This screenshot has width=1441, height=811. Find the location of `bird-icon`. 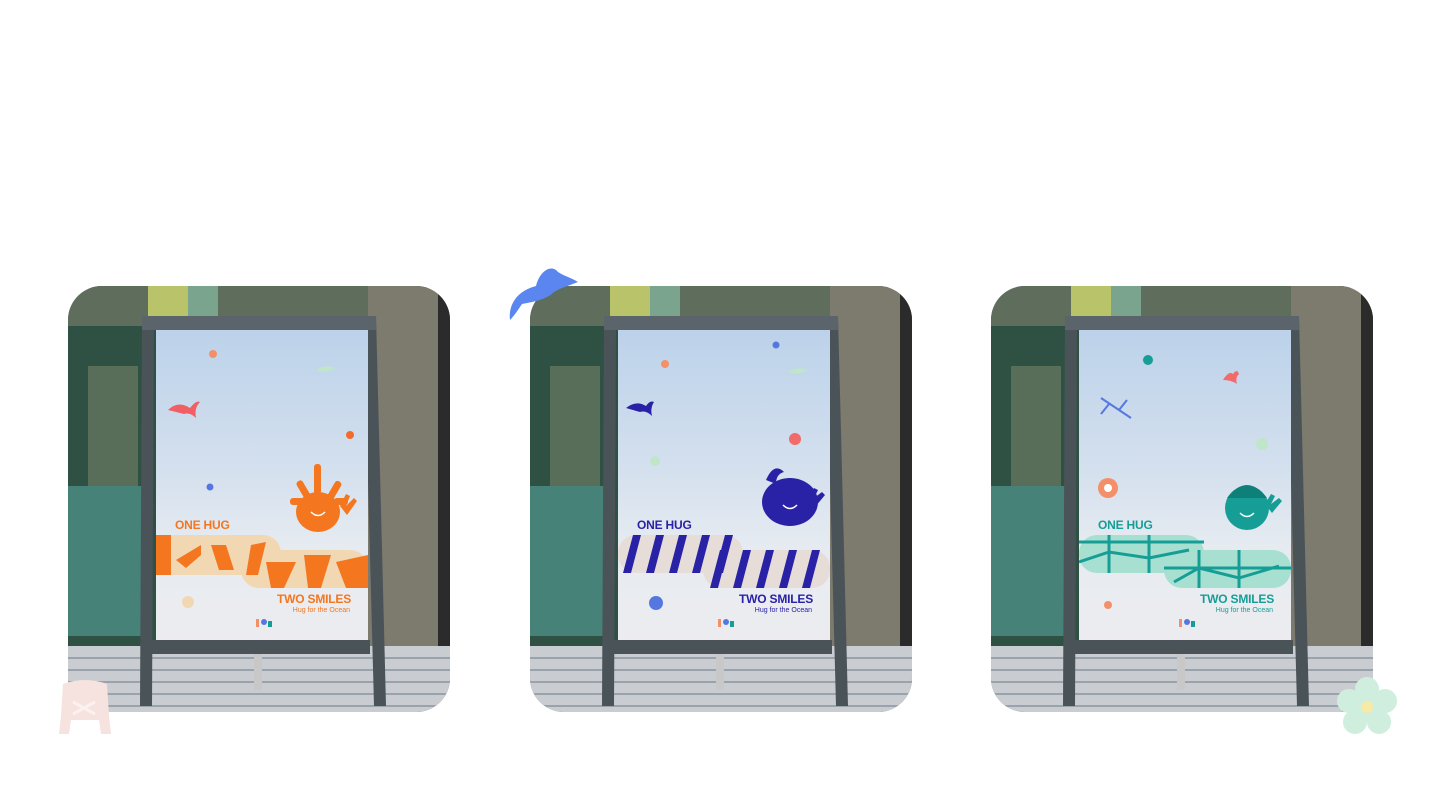

bird-icon is located at coordinates (543, 294).